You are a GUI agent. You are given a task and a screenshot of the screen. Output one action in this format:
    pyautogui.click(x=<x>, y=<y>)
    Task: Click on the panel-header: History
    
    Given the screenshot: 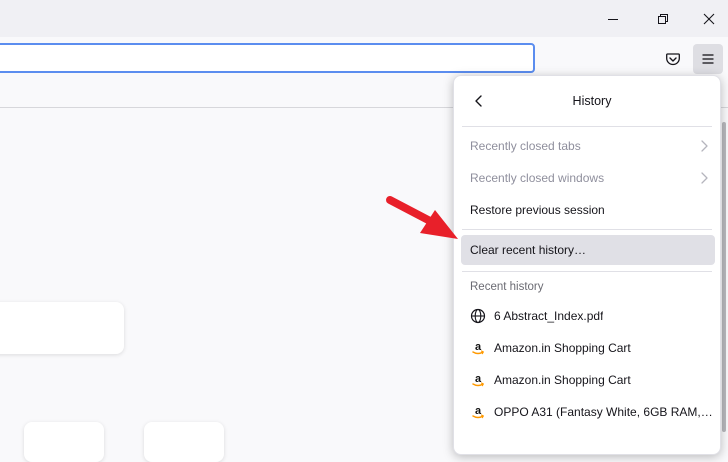 What is the action you would take?
    pyautogui.click(x=587, y=101)
    